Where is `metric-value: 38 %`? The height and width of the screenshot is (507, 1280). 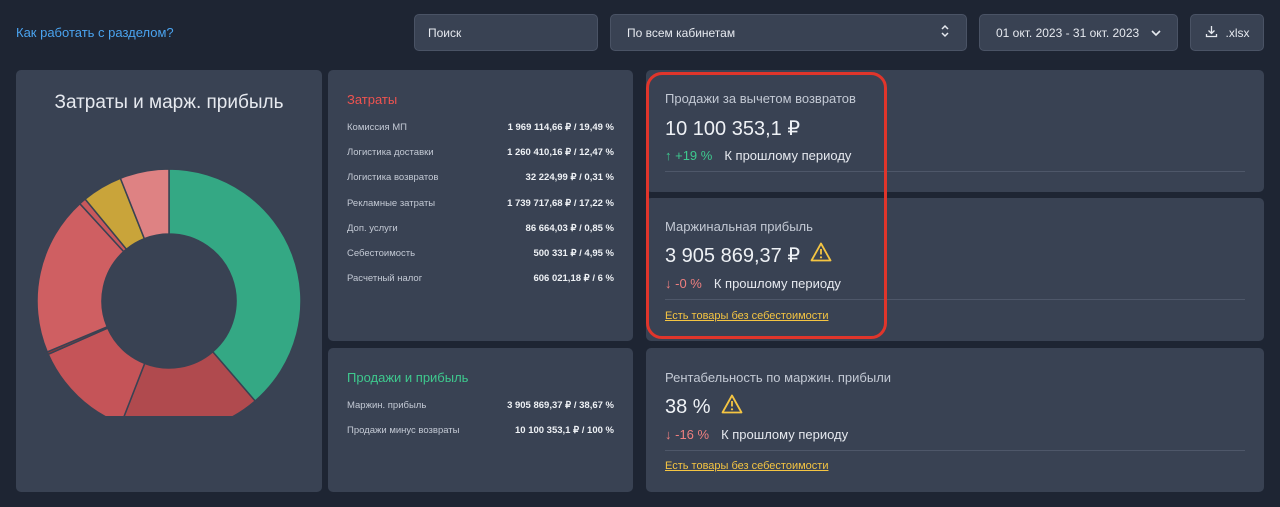 metric-value: 38 % is located at coordinates (704, 407).